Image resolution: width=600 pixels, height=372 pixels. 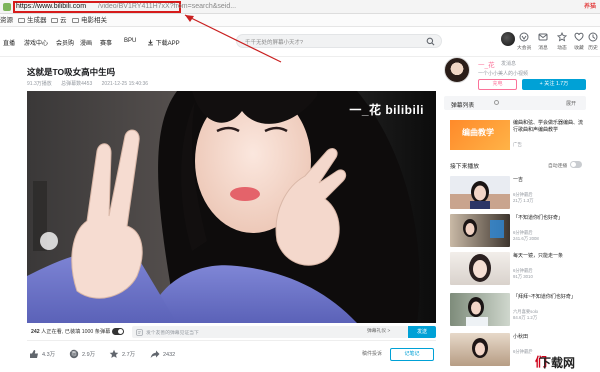 What do you see at coordinates (130, 41) in the screenshot?
I see `nav-item-bpu: BPU` at bounding box center [130, 41].